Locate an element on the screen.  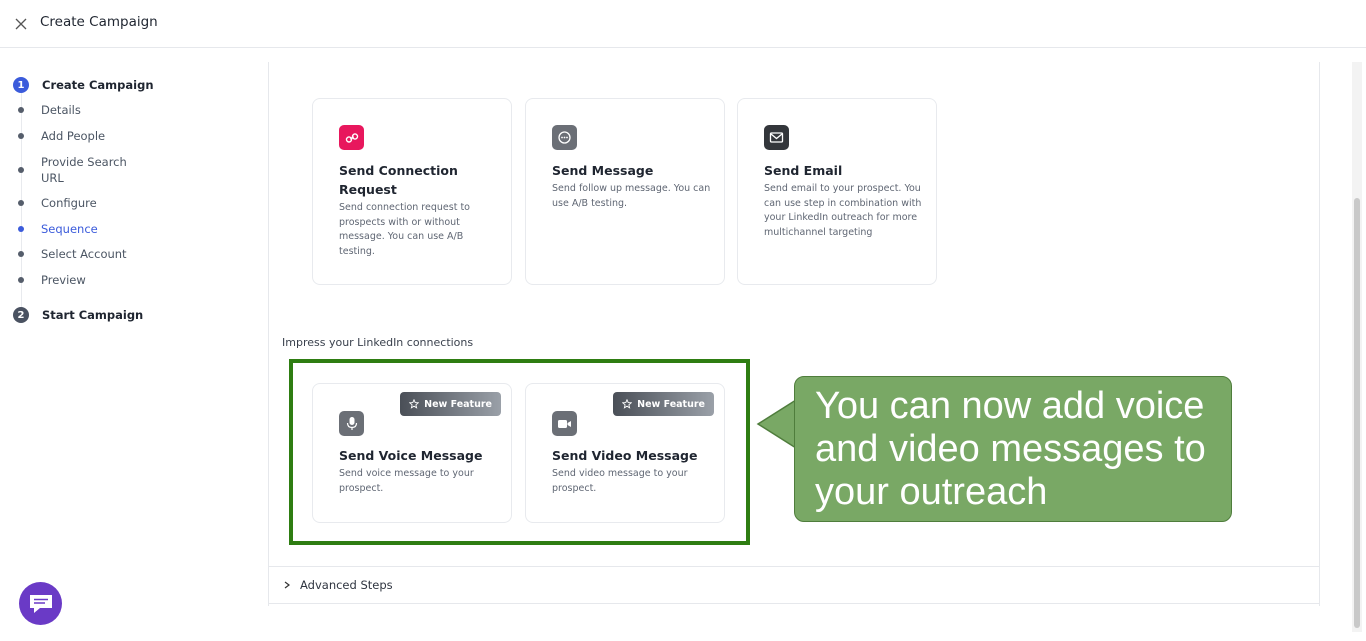
advanced-steps-toggle: Advanced Steps is located at coordinates (794, 585).